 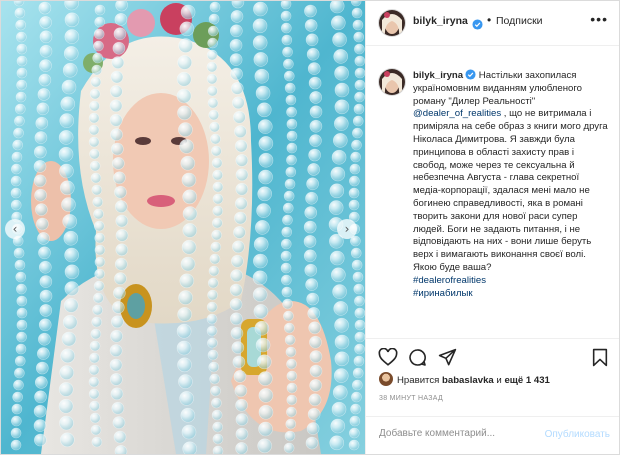 I want to click on chevron-right-icon: ›, so click(x=347, y=229).